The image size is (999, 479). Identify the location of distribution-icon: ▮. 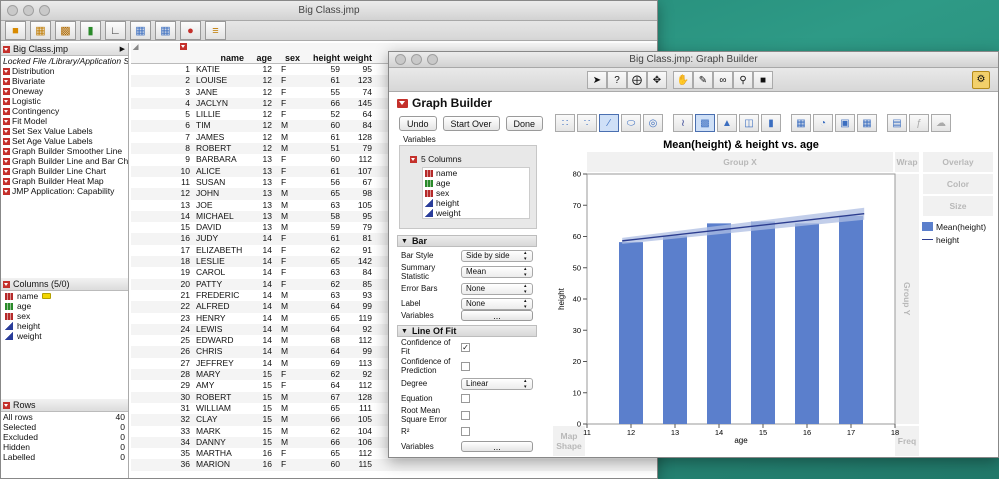
(90, 30).